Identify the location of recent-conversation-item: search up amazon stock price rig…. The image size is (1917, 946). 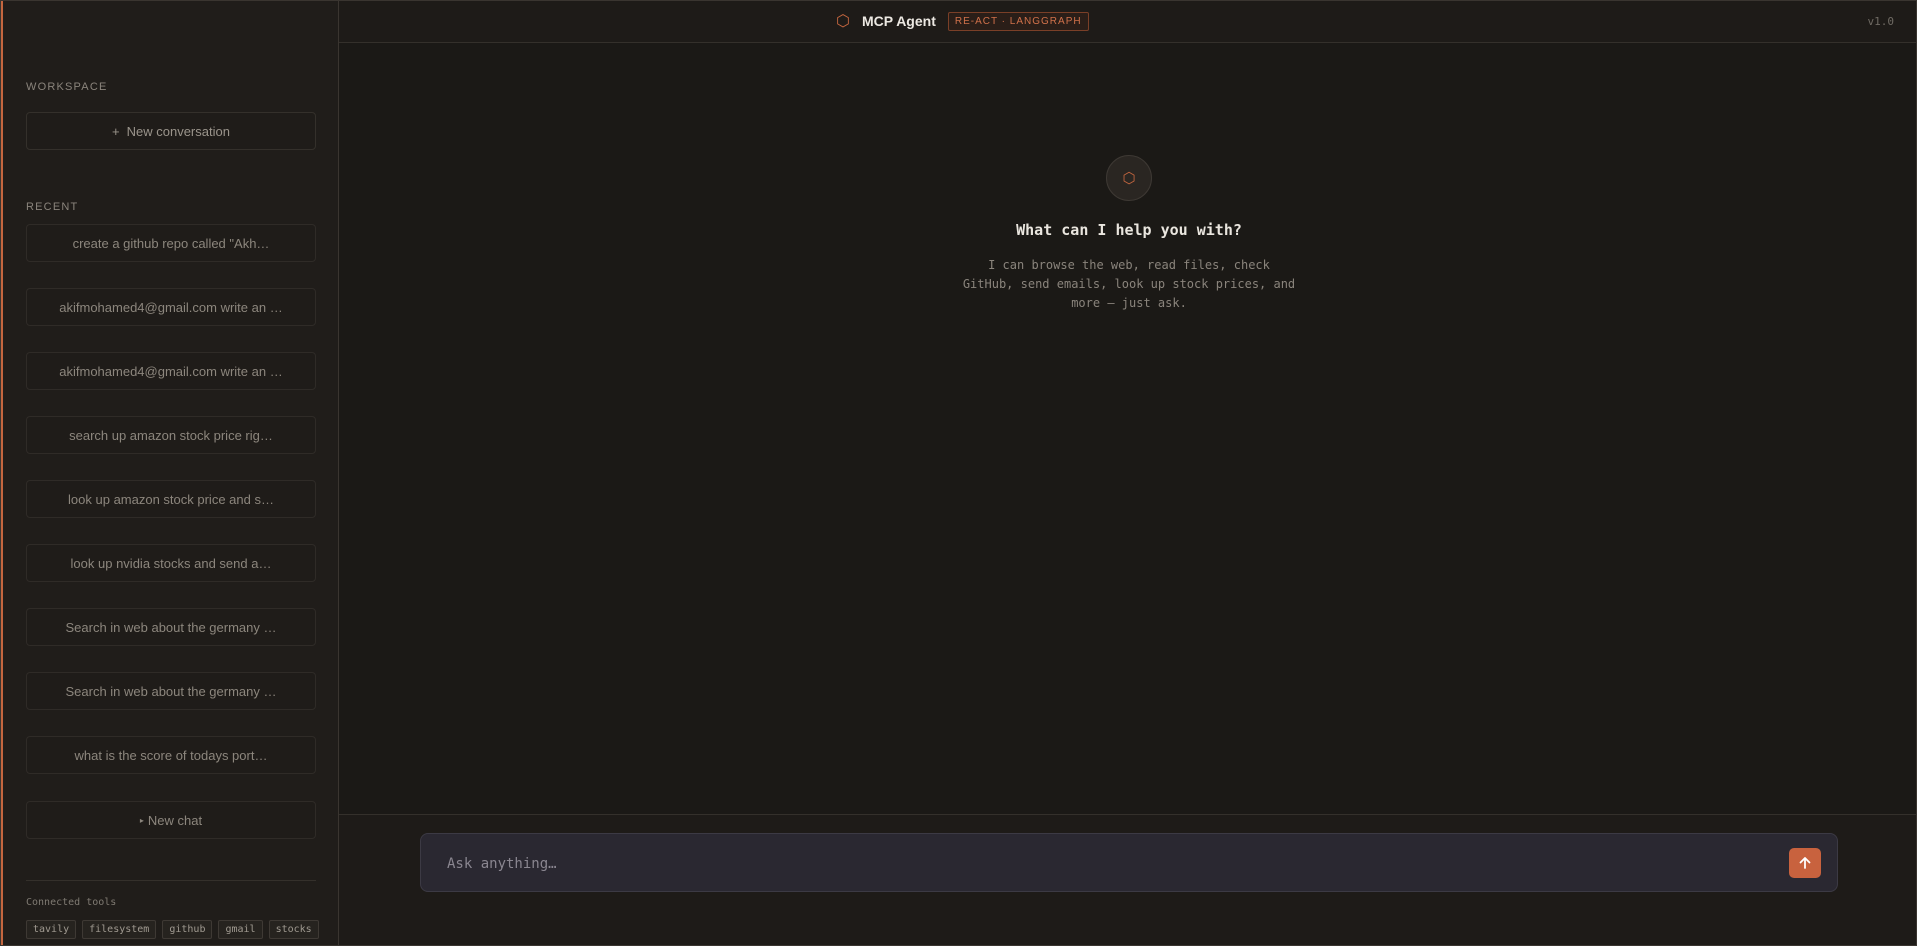
(171, 435).